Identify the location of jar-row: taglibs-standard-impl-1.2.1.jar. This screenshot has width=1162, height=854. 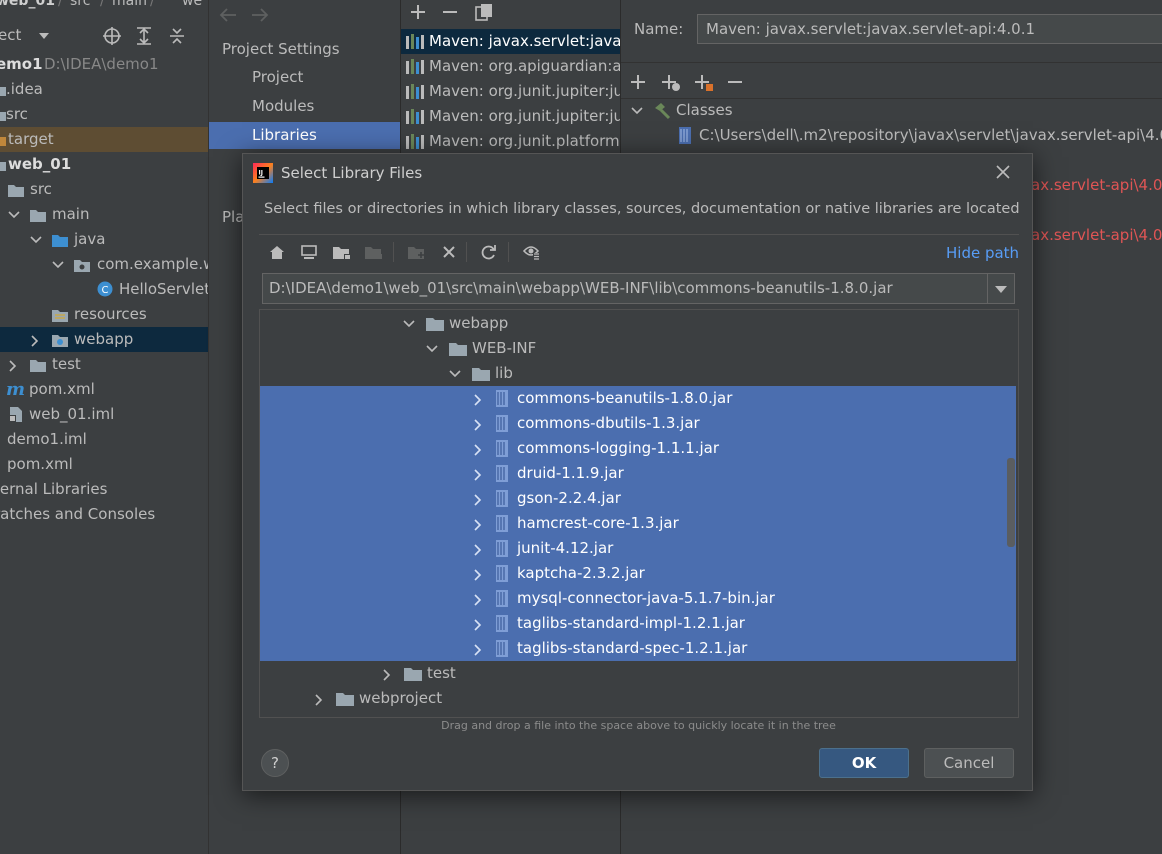
(638, 623).